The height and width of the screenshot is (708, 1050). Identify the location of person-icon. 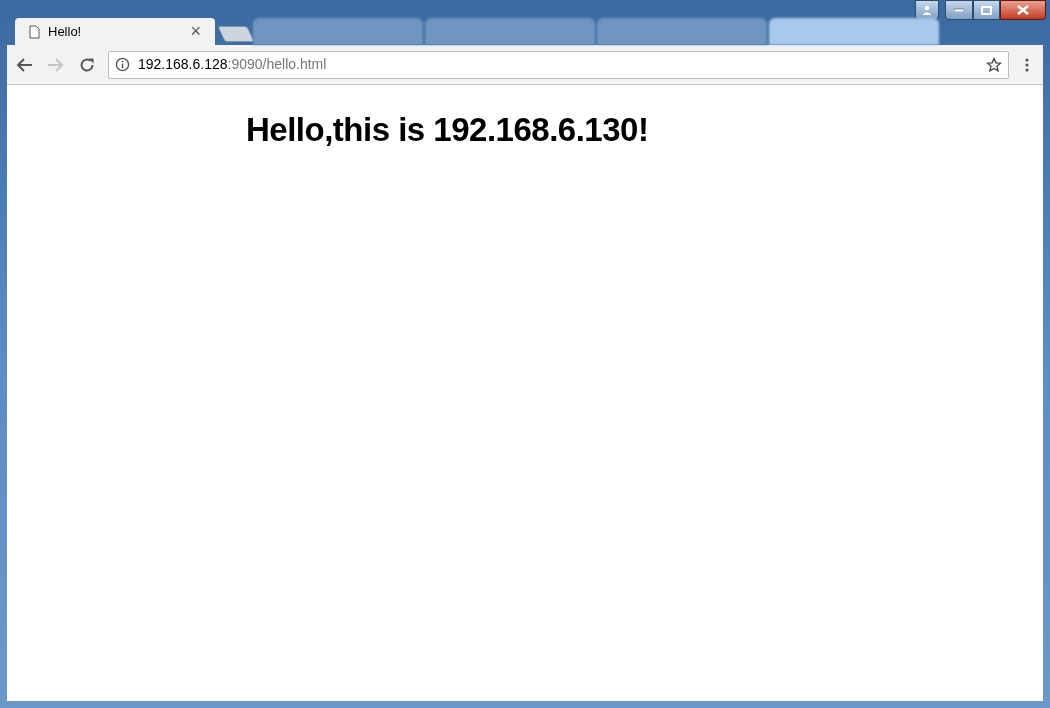
(927, 10).